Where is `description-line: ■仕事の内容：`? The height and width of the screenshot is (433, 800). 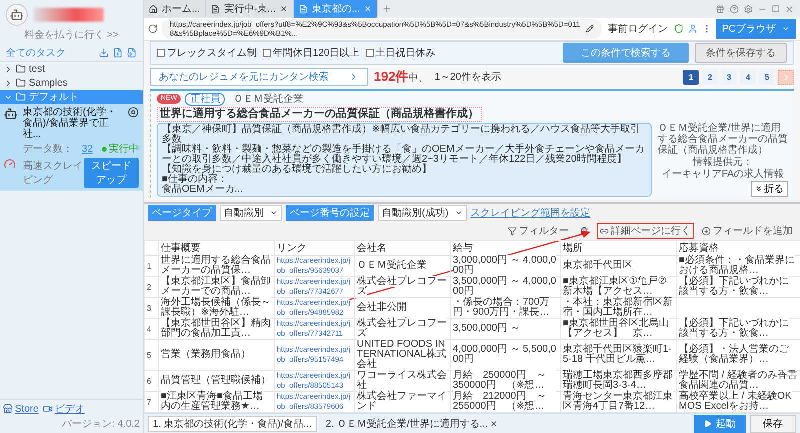
description-line: ■仕事の内容： is located at coordinates (196, 180).